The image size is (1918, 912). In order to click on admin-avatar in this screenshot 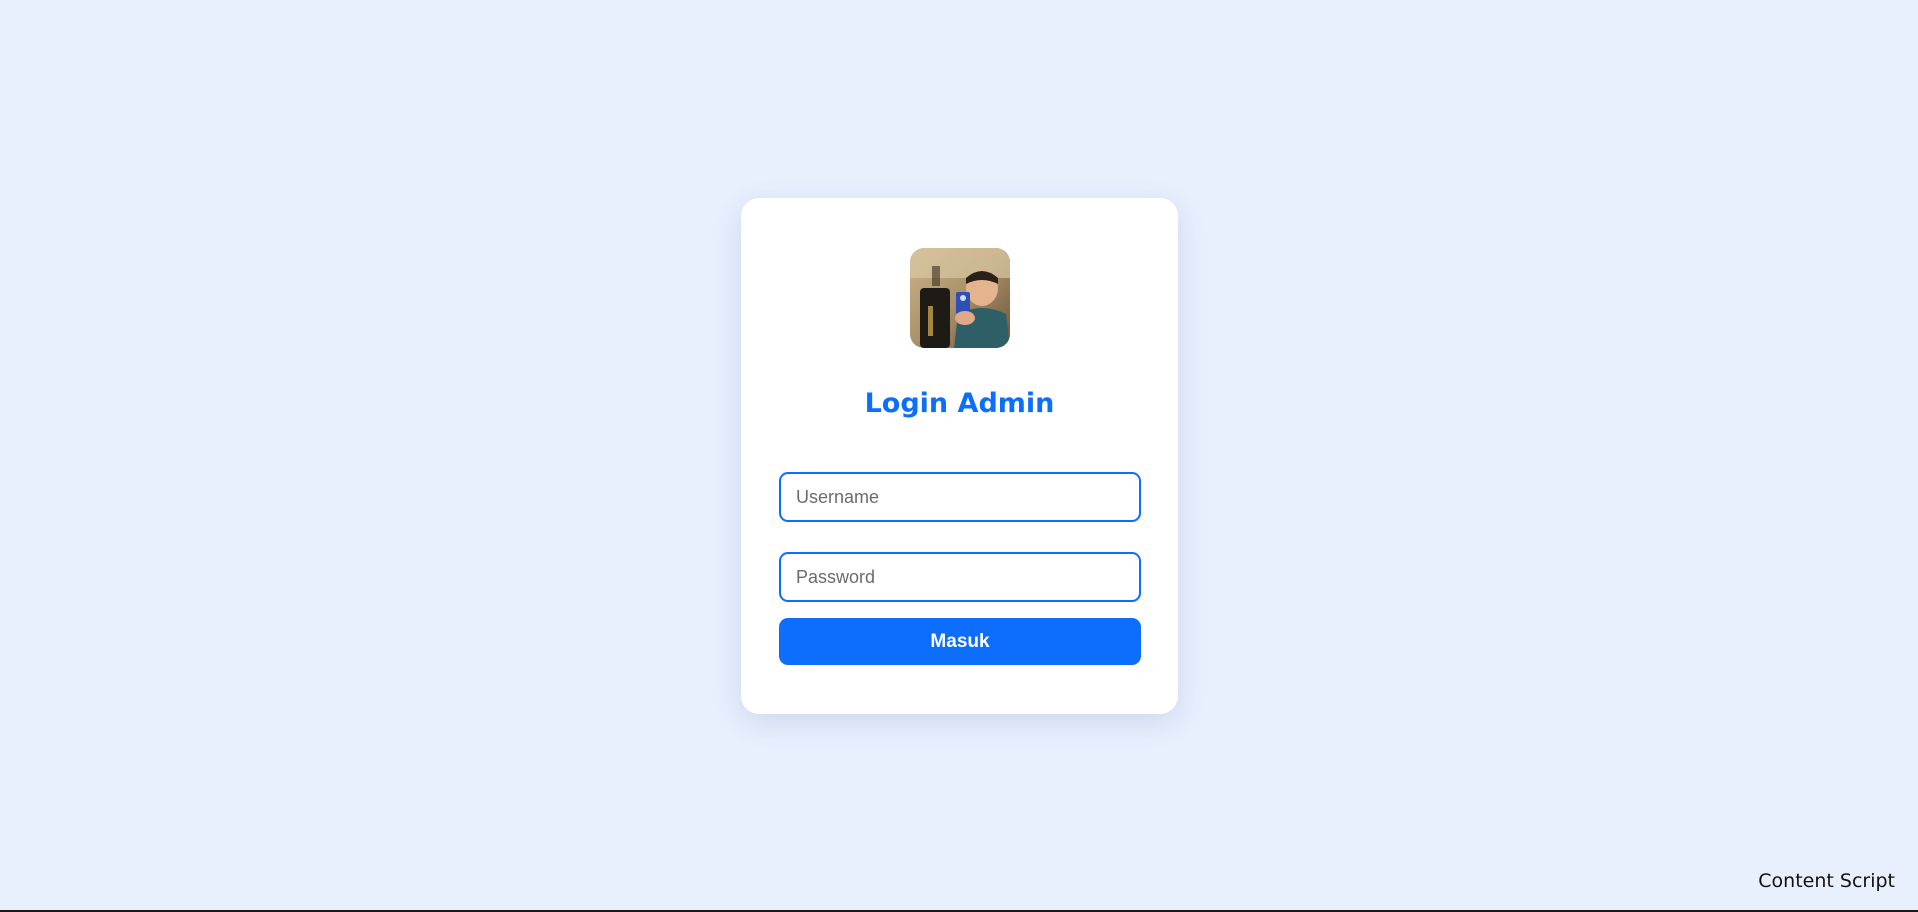, I will do `click(960, 298)`.